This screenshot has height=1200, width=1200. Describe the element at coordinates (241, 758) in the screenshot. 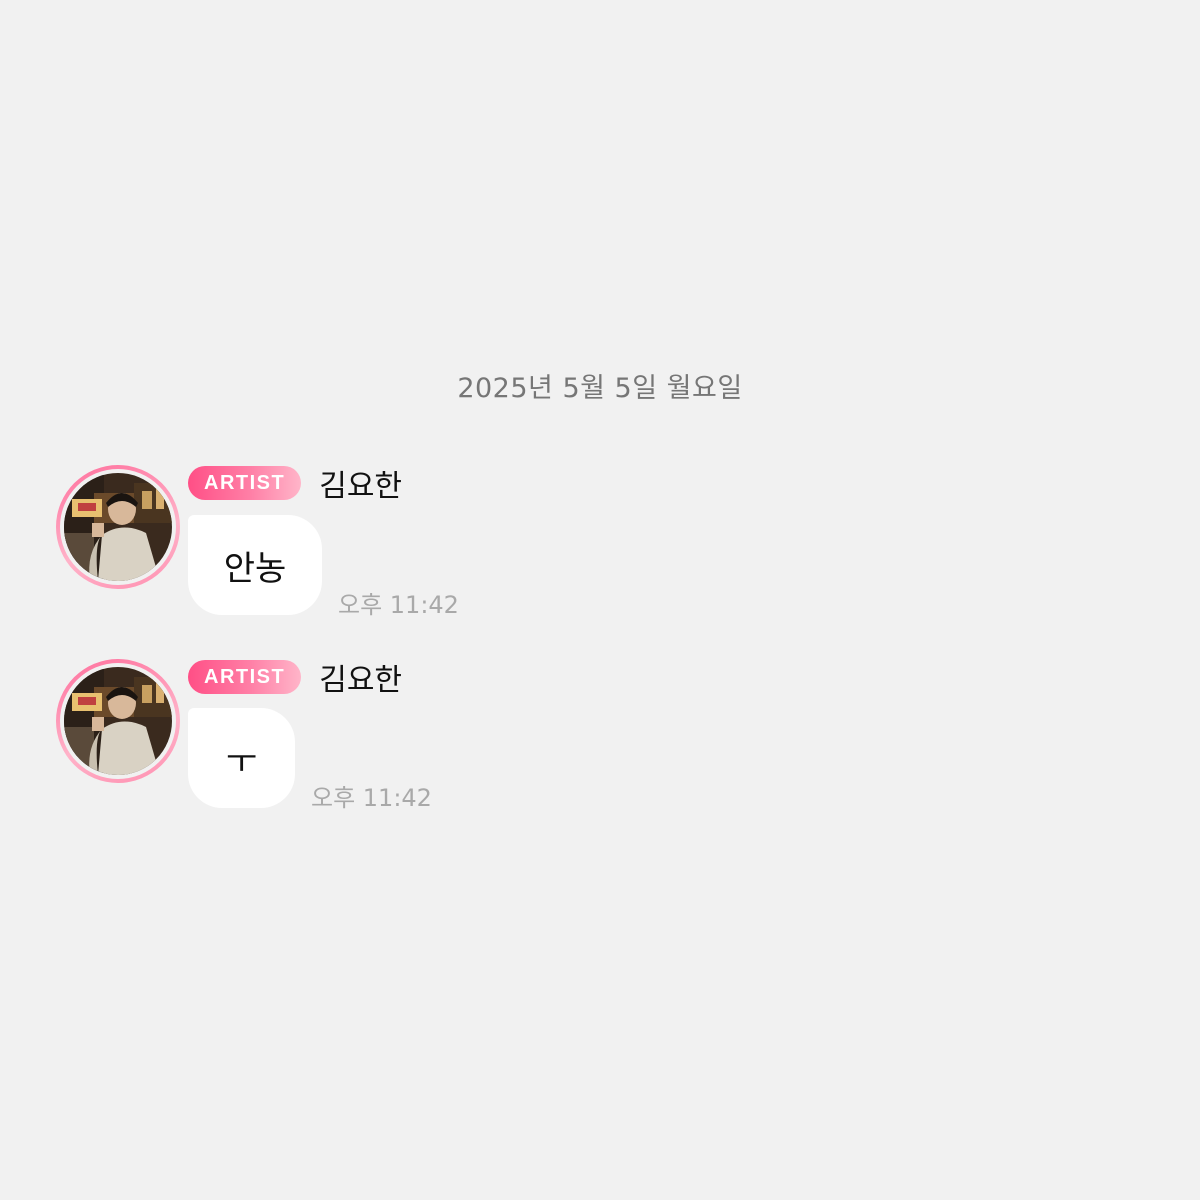

I see `message-bubble: ㅜ` at that location.